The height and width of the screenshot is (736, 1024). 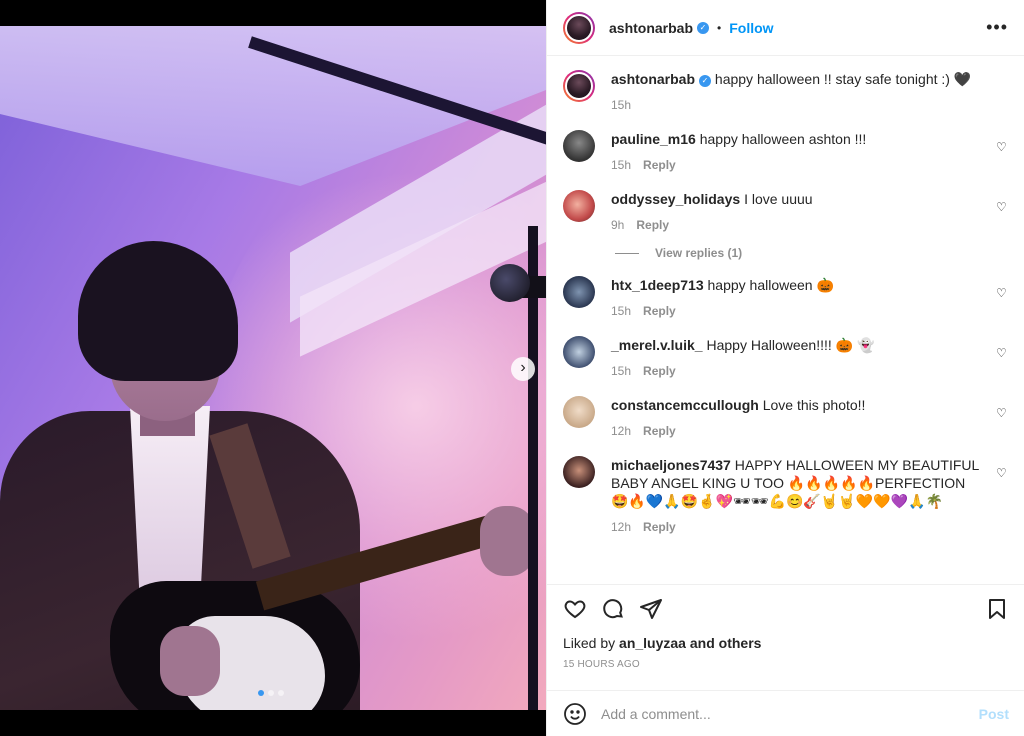 I want to click on comment-text: Happy Halloween!!!! 🎃 👻, so click(x=790, y=345).